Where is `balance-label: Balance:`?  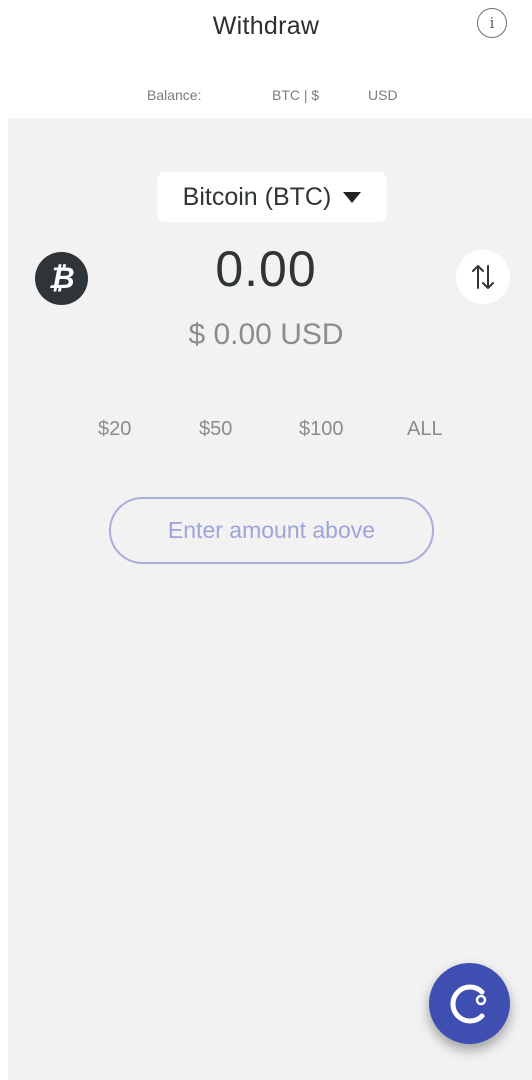
balance-label: Balance: is located at coordinates (174, 95).